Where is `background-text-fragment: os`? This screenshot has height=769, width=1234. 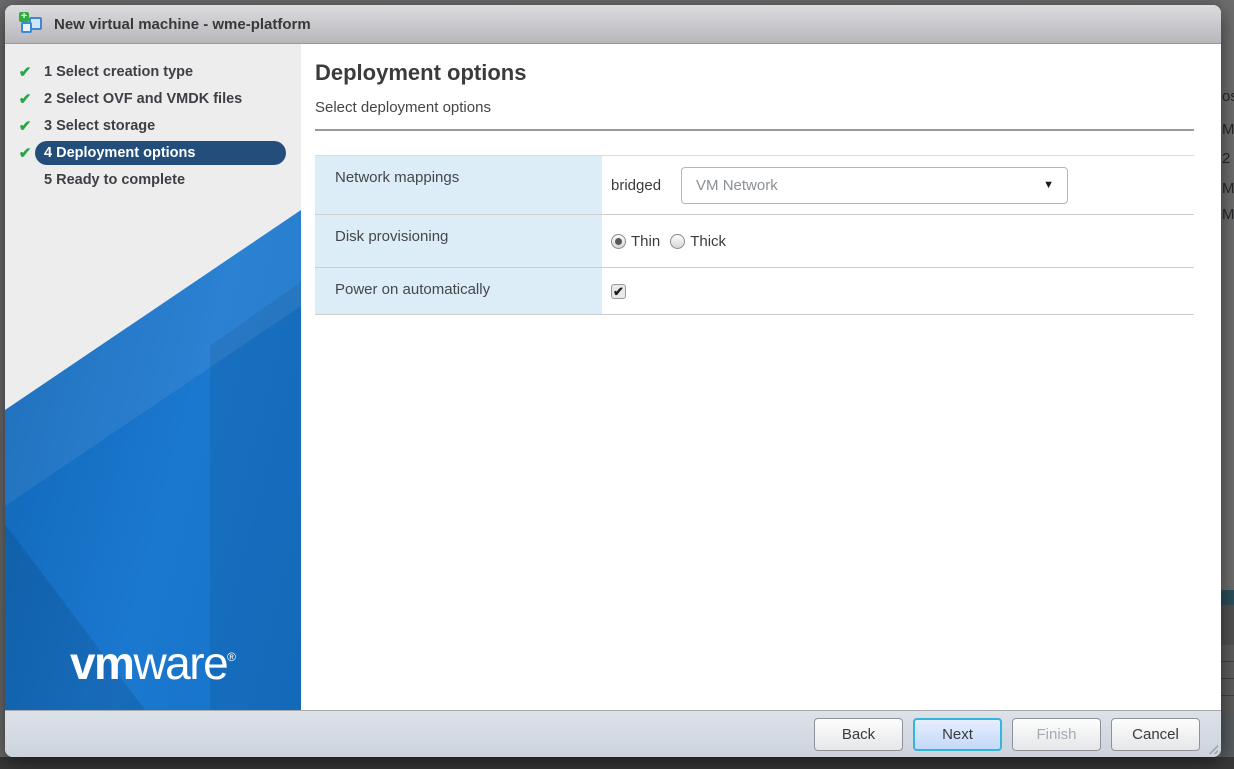
background-text-fragment: os is located at coordinates (1228, 96).